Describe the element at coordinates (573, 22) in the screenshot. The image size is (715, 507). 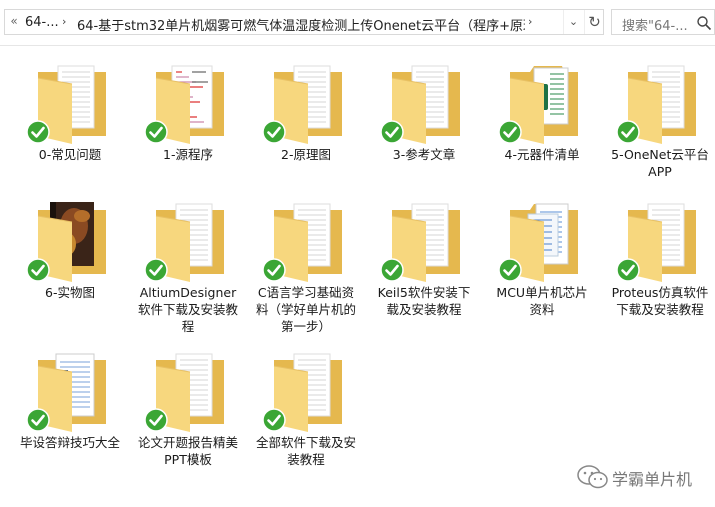
I see `address-history-dropdown-icon: ⌄` at that location.